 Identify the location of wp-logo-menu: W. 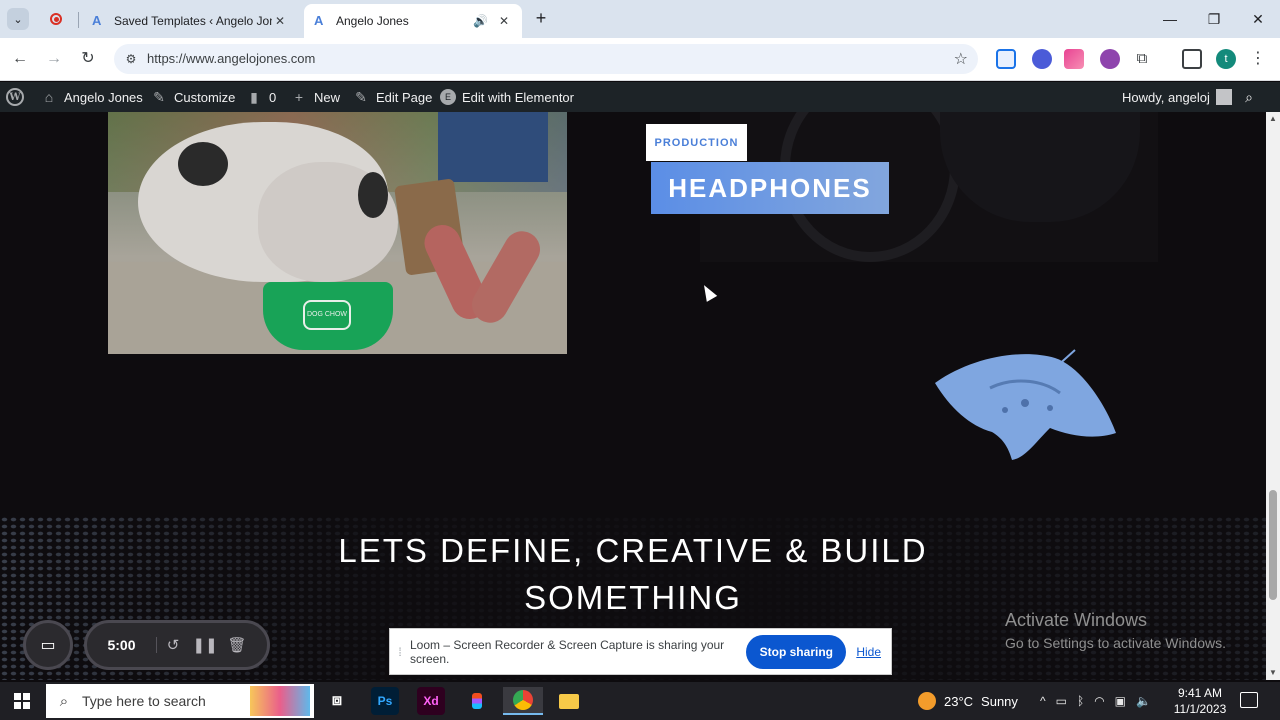
(15, 97).